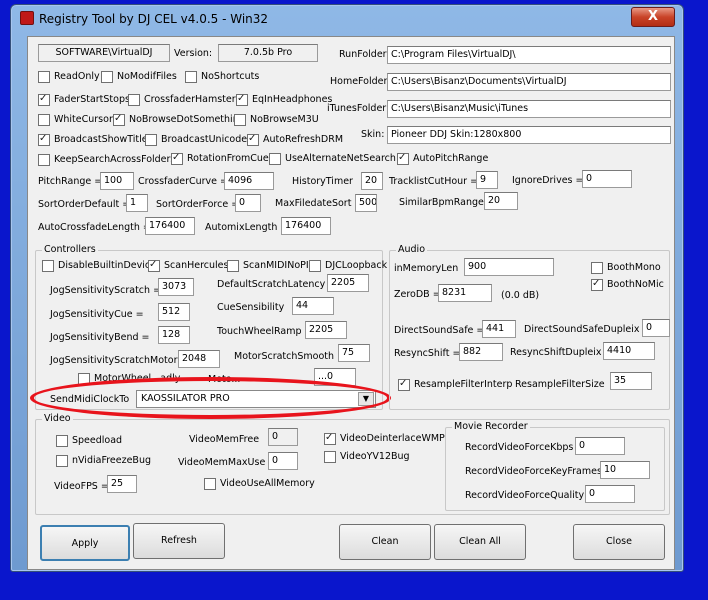 The image size is (708, 600). What do you see at coordinates (284, 99) in the screenshot?
I see `eqinheadphones-checkbox: EqInHeadphones` at bounding box center [284, 99].